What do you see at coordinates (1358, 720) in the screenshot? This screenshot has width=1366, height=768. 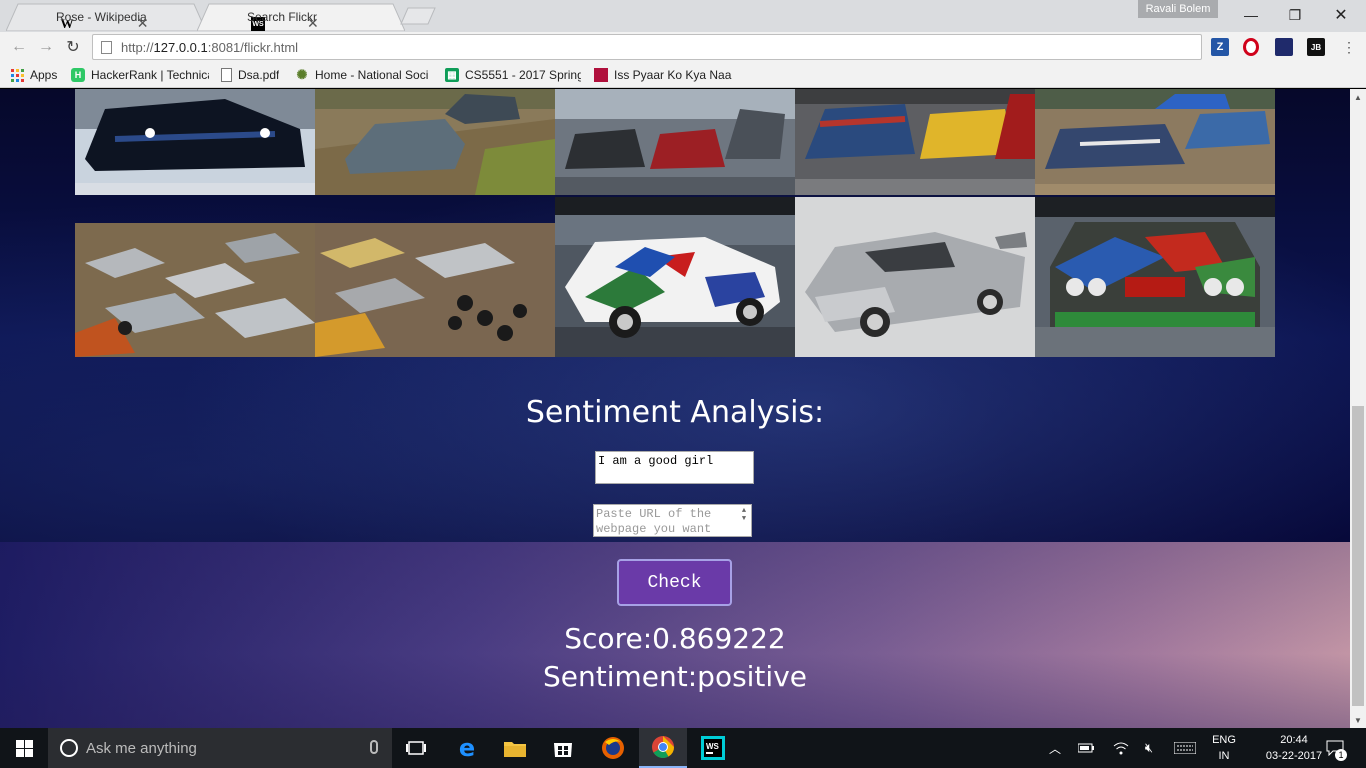 I see `scroll-down-icon: ▼` at bounding box center [1358, 720].